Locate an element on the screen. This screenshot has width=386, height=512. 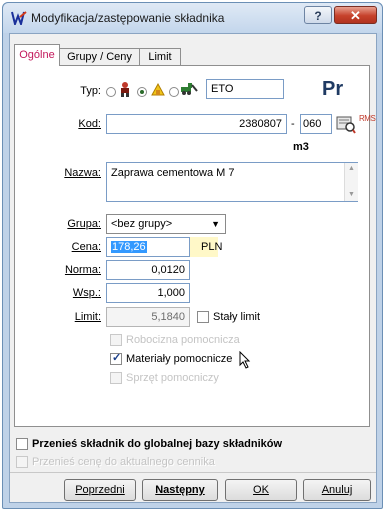
grupa-select: <bez grupy> ▼ is located at coordinates (166, 224).